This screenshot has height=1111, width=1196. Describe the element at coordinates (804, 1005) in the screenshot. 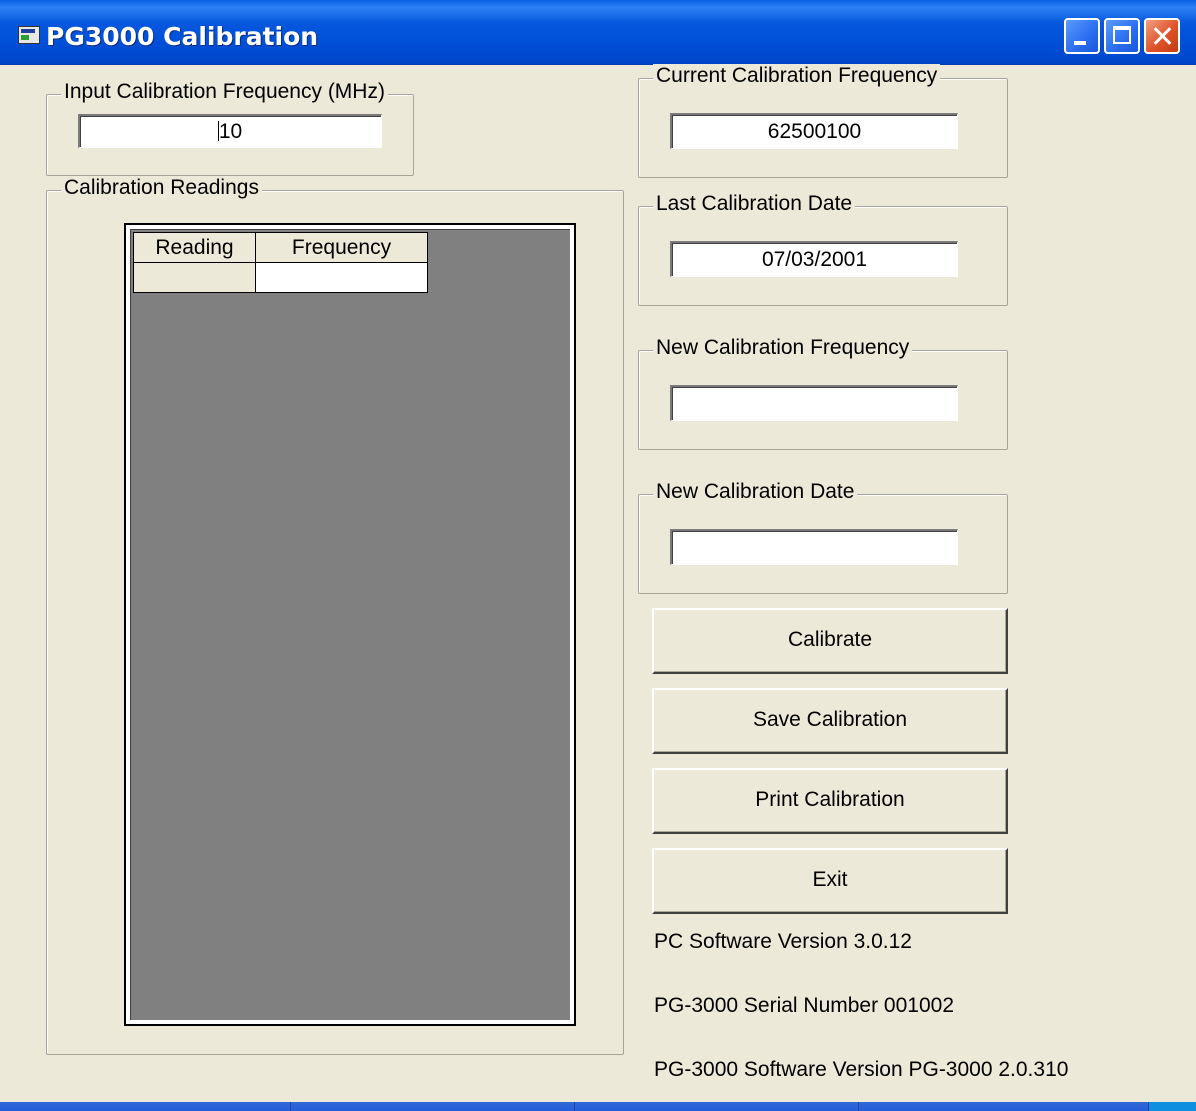

I see `serial-number: PG-3000 Serial Number 001002` at that location.